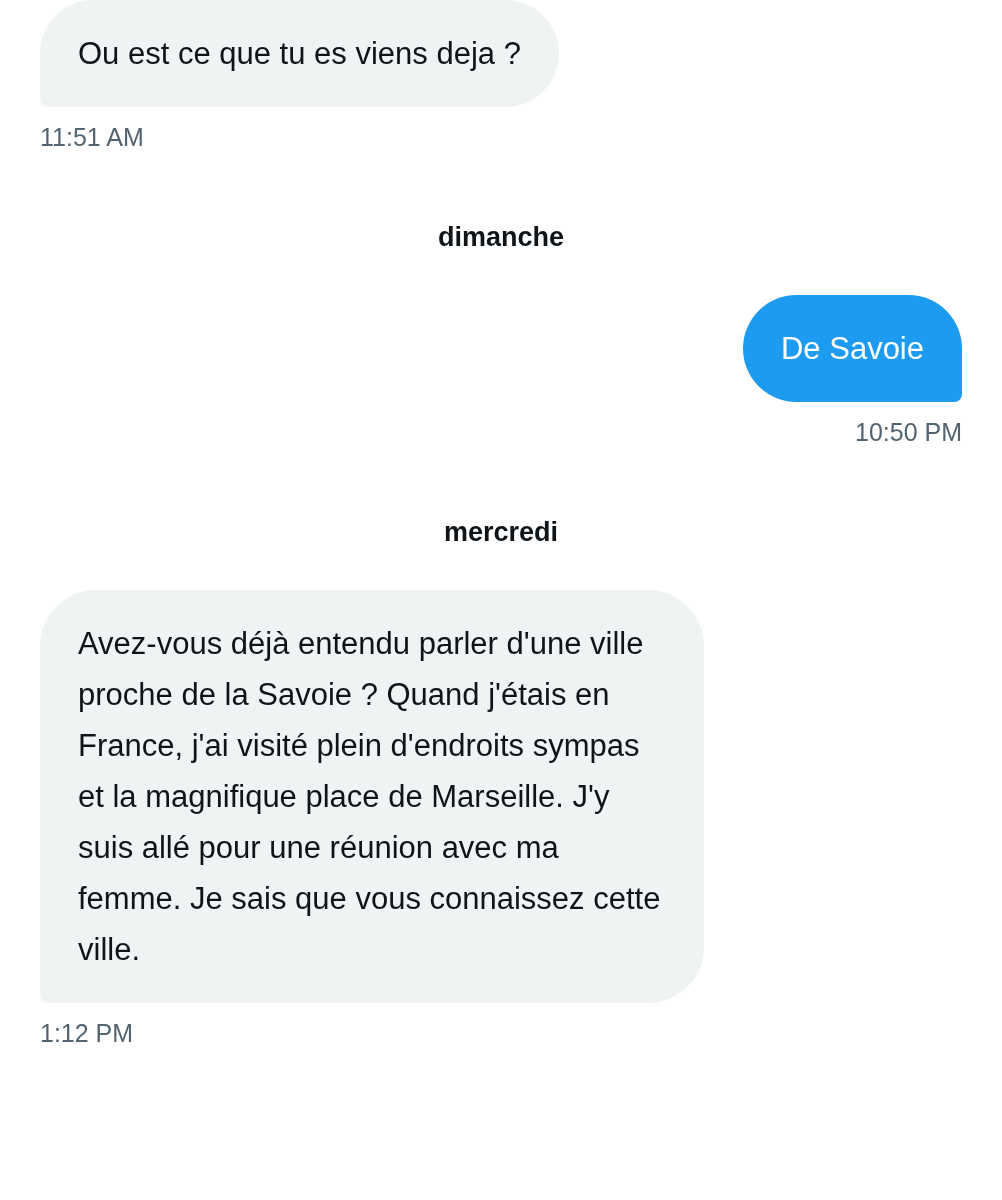 The image size is (1002, 1200). Describe the element at coordinates (92, 137) in the screenshot. I see `message-timestamp: 11:51 AM` at that location.